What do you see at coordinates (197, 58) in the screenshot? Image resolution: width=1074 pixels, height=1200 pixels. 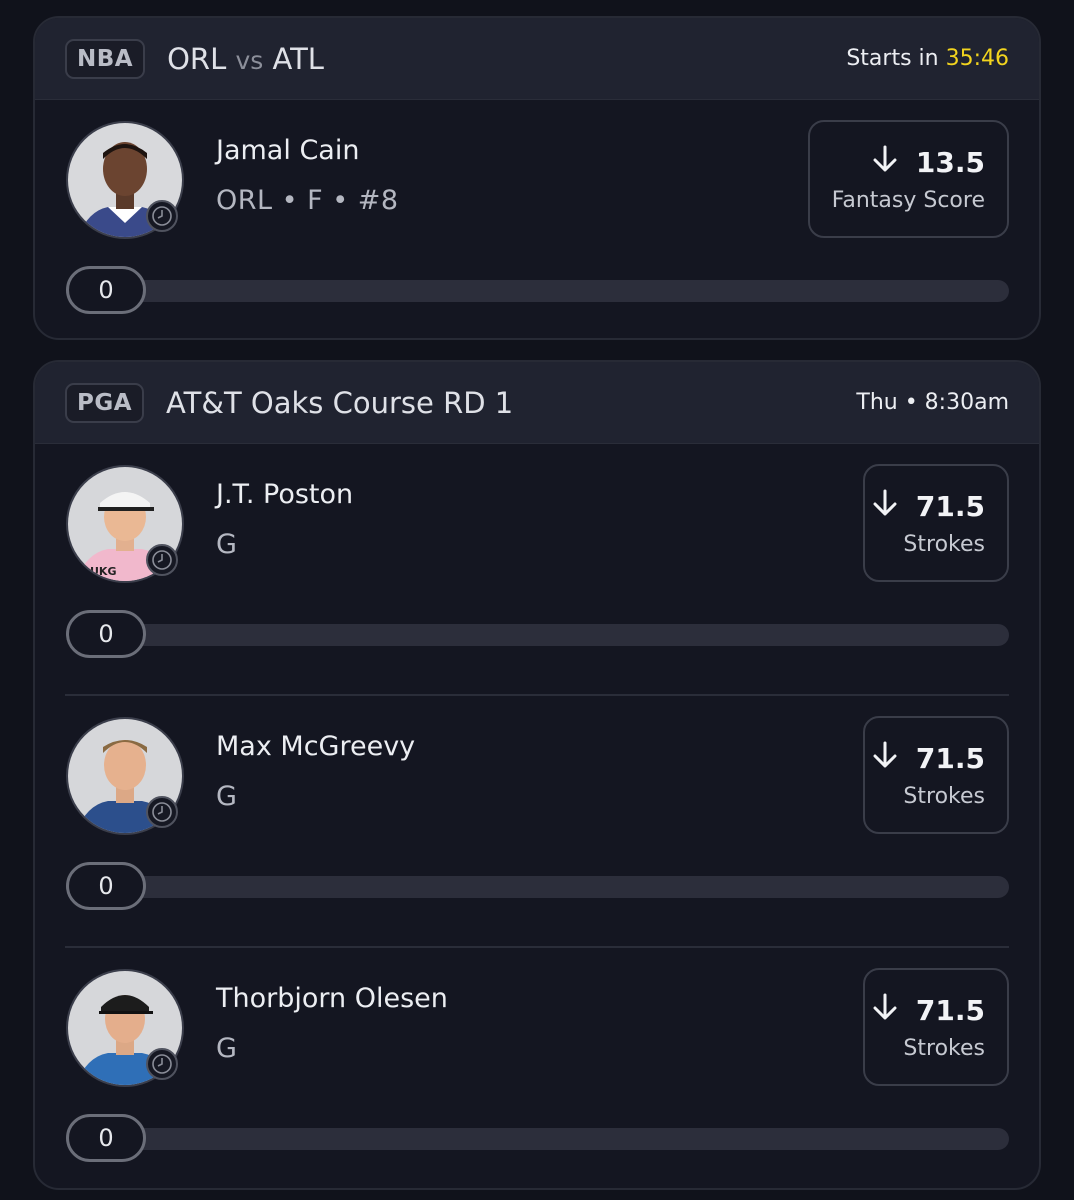 I see `team-a: ORL` at bounding box center [197, 58].